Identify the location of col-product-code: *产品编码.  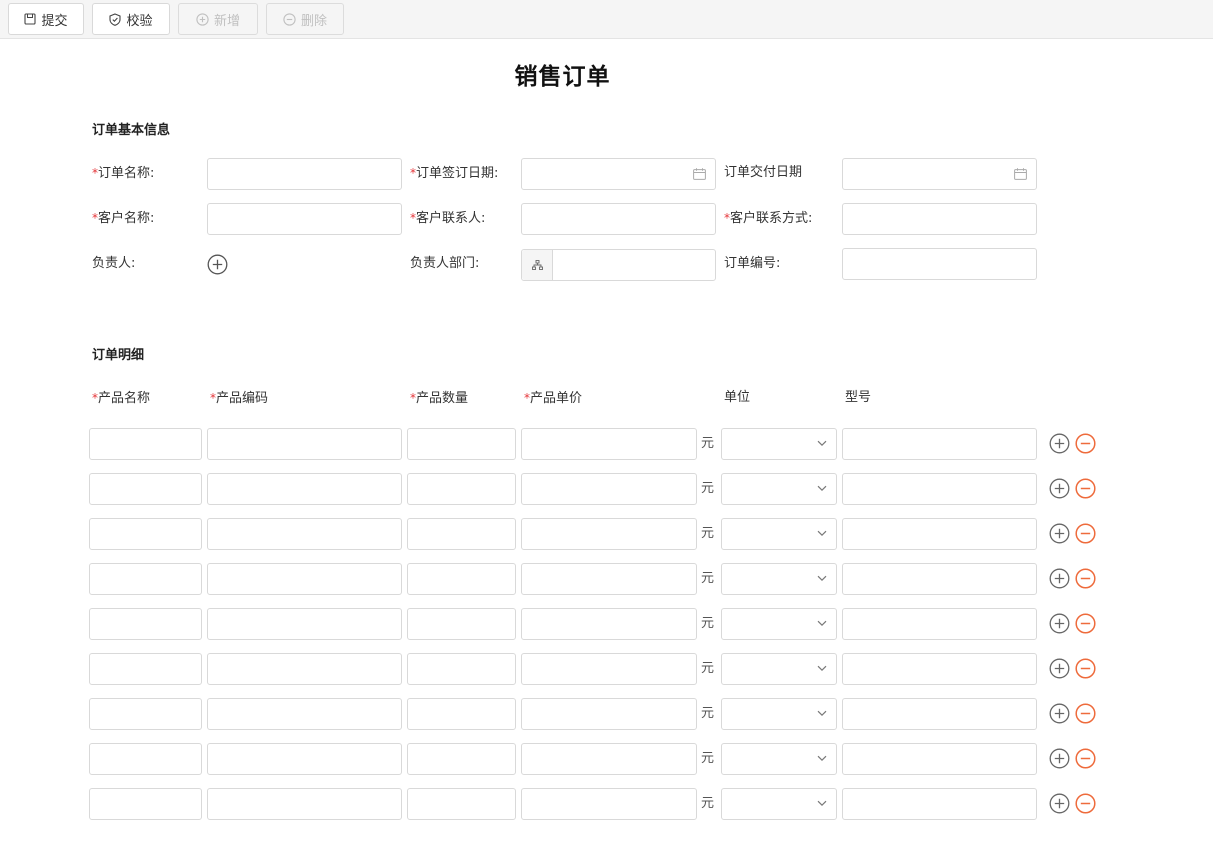
(239, 398).